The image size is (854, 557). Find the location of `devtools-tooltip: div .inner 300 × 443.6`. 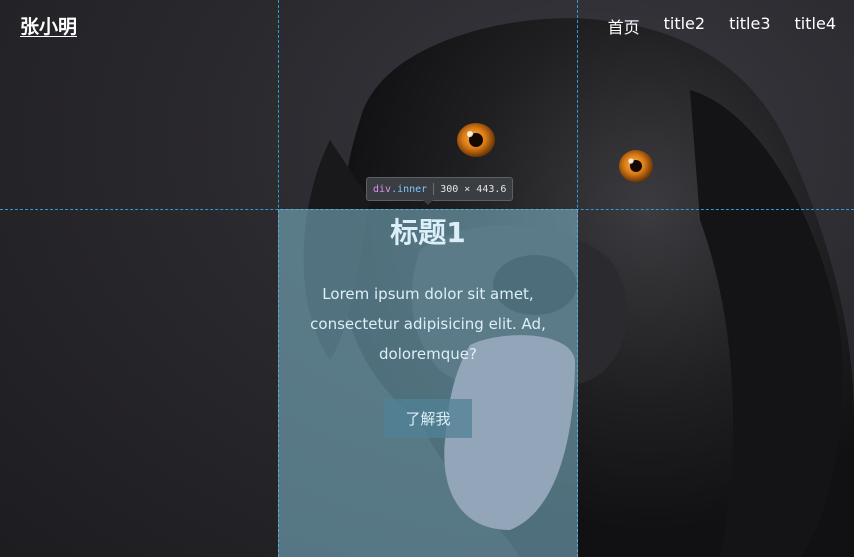

devtools-tooltip: div .inner 300 × 443.6 is located at coordinates (440, 191).